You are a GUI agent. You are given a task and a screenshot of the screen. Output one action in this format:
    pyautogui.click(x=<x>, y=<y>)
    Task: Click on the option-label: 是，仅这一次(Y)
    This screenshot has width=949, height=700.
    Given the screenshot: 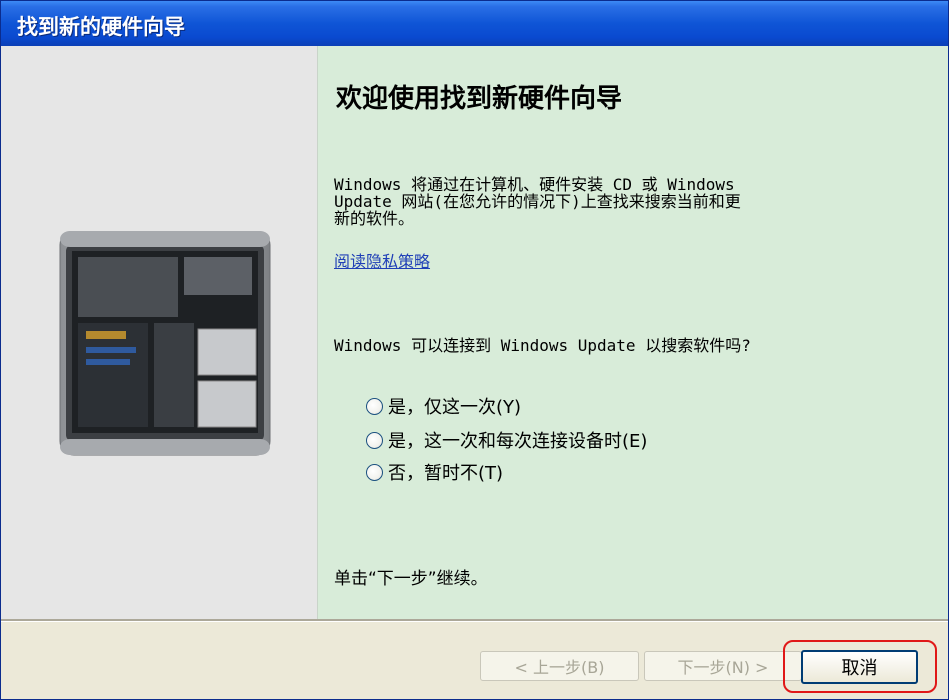 What is the action you would take?
    pyautogui.click(x=455, y=407)
    